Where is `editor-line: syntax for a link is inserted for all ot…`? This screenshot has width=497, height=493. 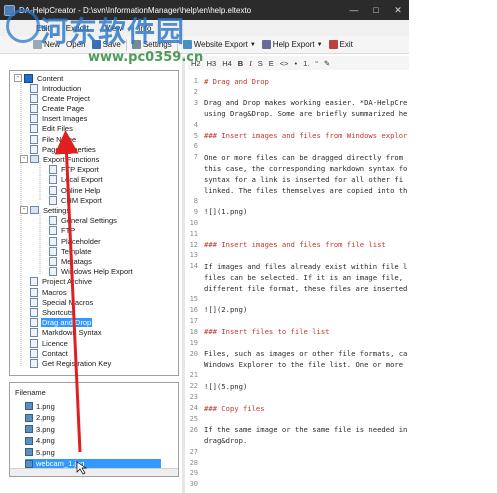
editor-line: syntax for a link is inserted for all ot… is located at coordinates (298, 179).